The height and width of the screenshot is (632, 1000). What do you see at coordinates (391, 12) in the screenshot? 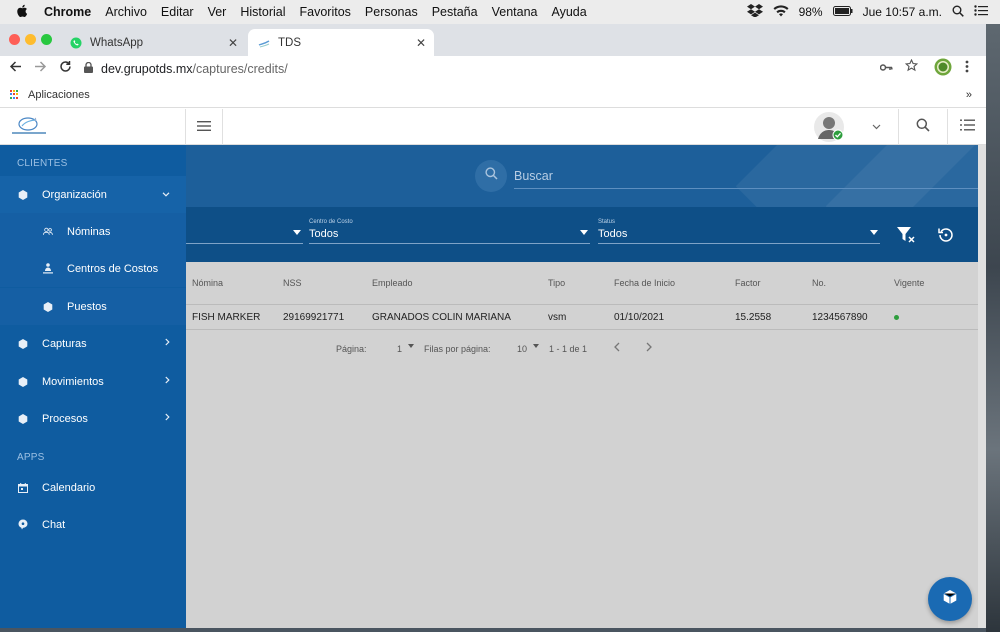
I see `menubar-personas: Personas` at bounding box center [391, 12].